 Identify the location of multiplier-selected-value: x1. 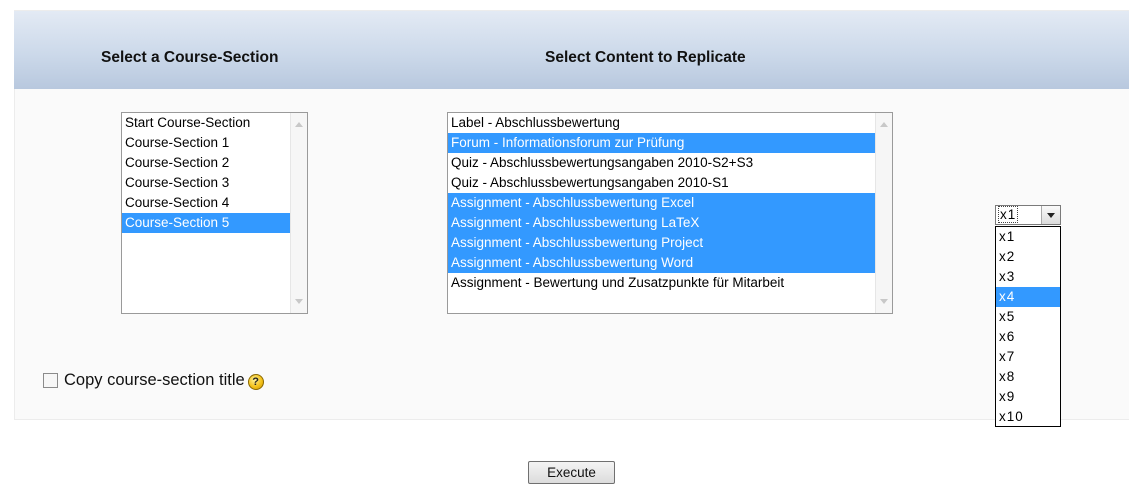
(1008, 214).